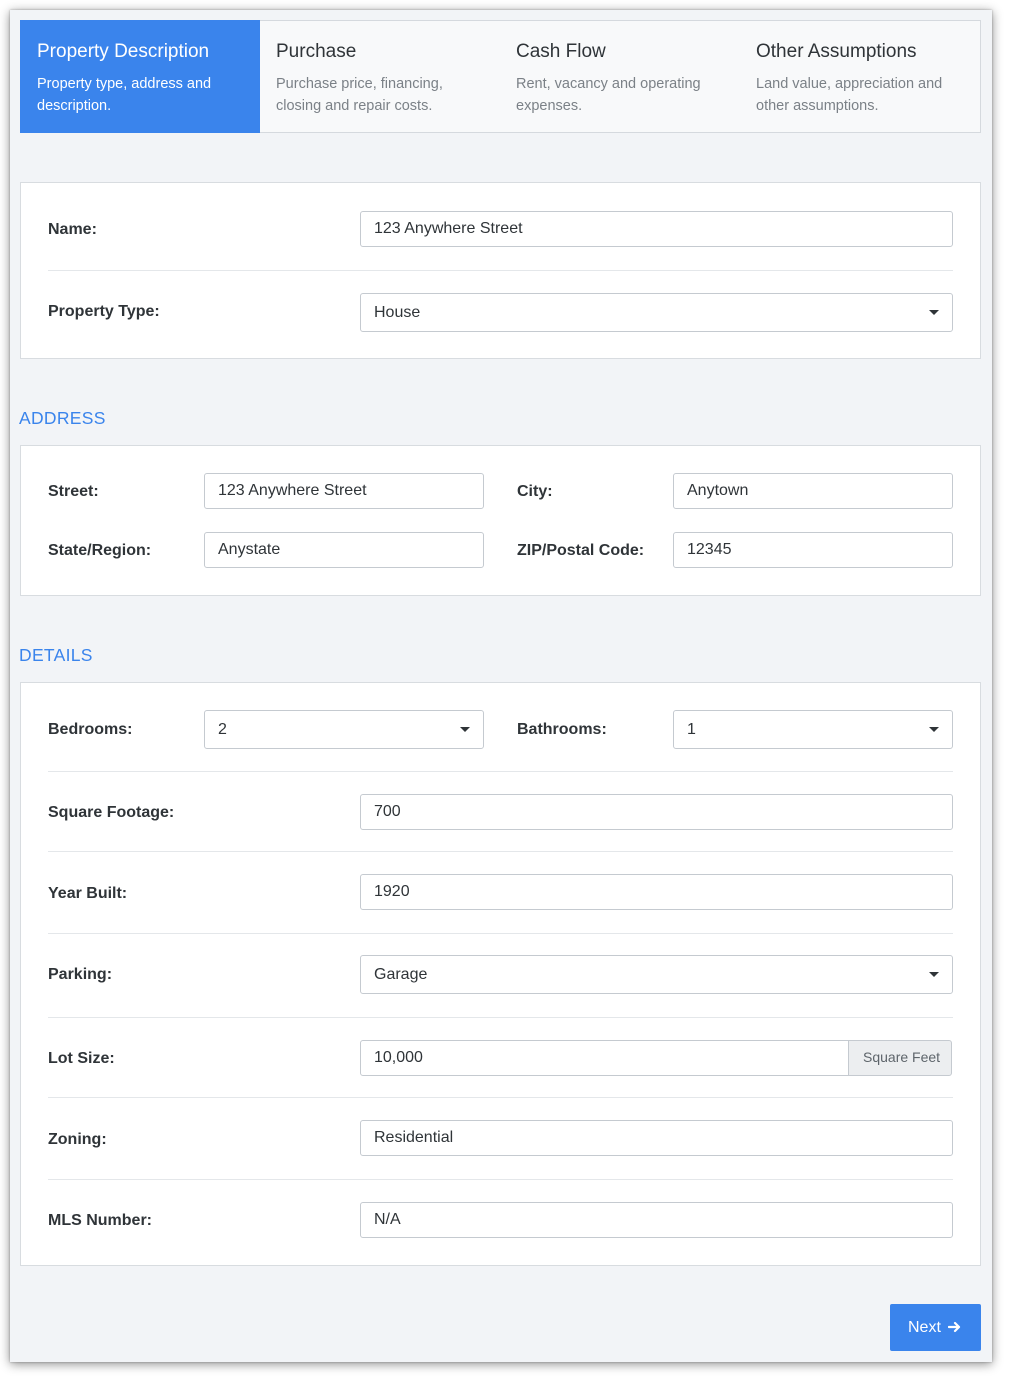  I want to click on zip-input: 12345, so click(813, 550).